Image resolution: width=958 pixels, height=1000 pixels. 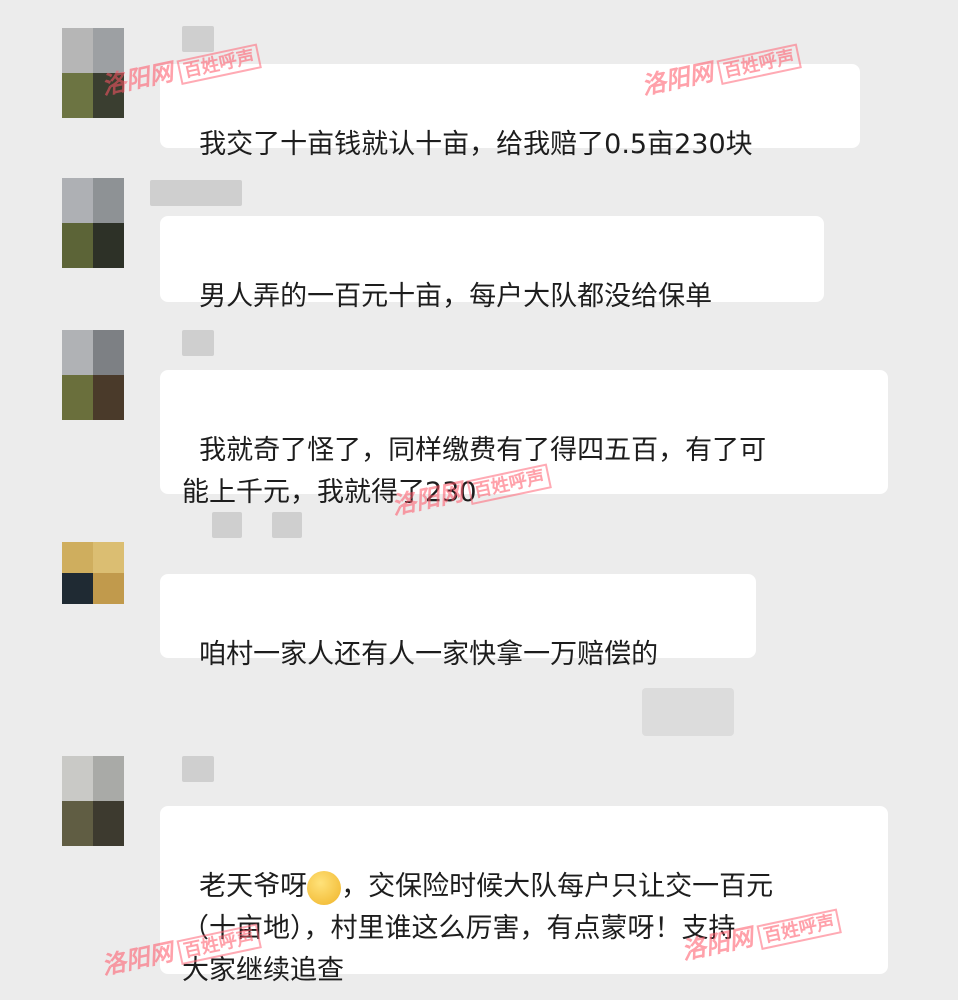 I want to click on message-text: 男人弄的一百元十亩，每户大队都没给保单, so click(x=456, y=296).